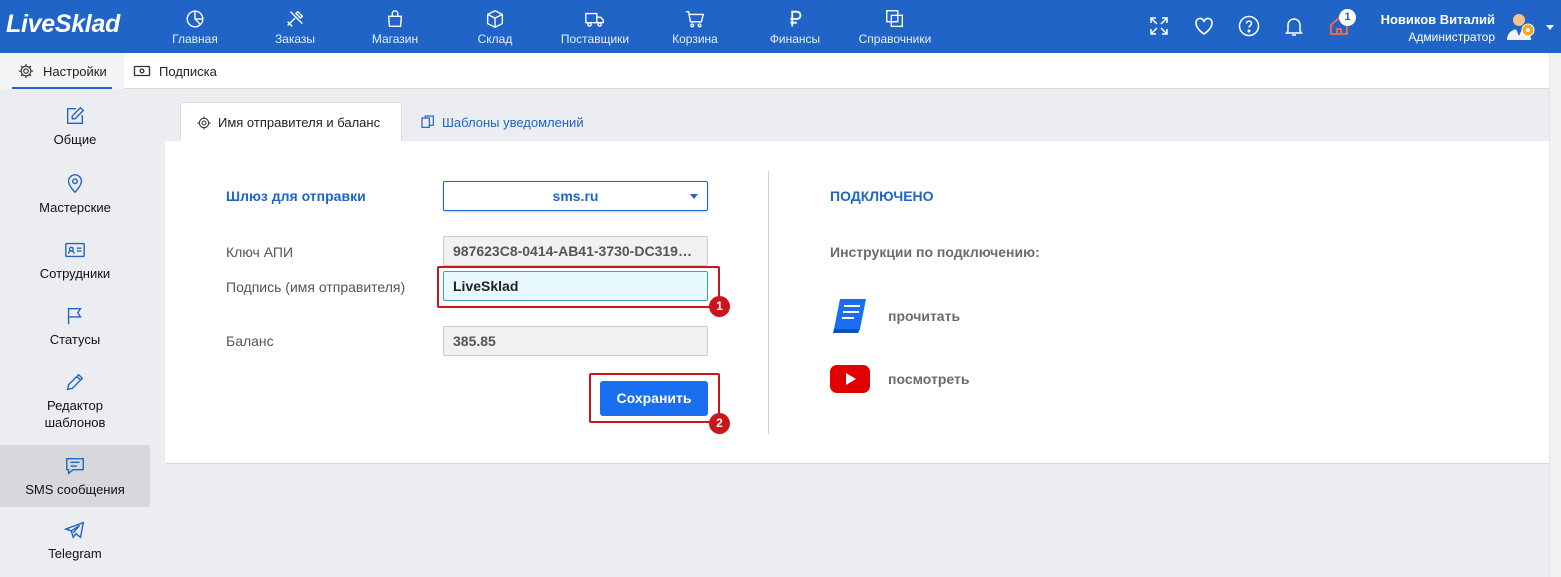  What do you see at coordinates (895, 39) in the screenshot?
I see `nav-label: Справочники` at bounding box center [895, 39].